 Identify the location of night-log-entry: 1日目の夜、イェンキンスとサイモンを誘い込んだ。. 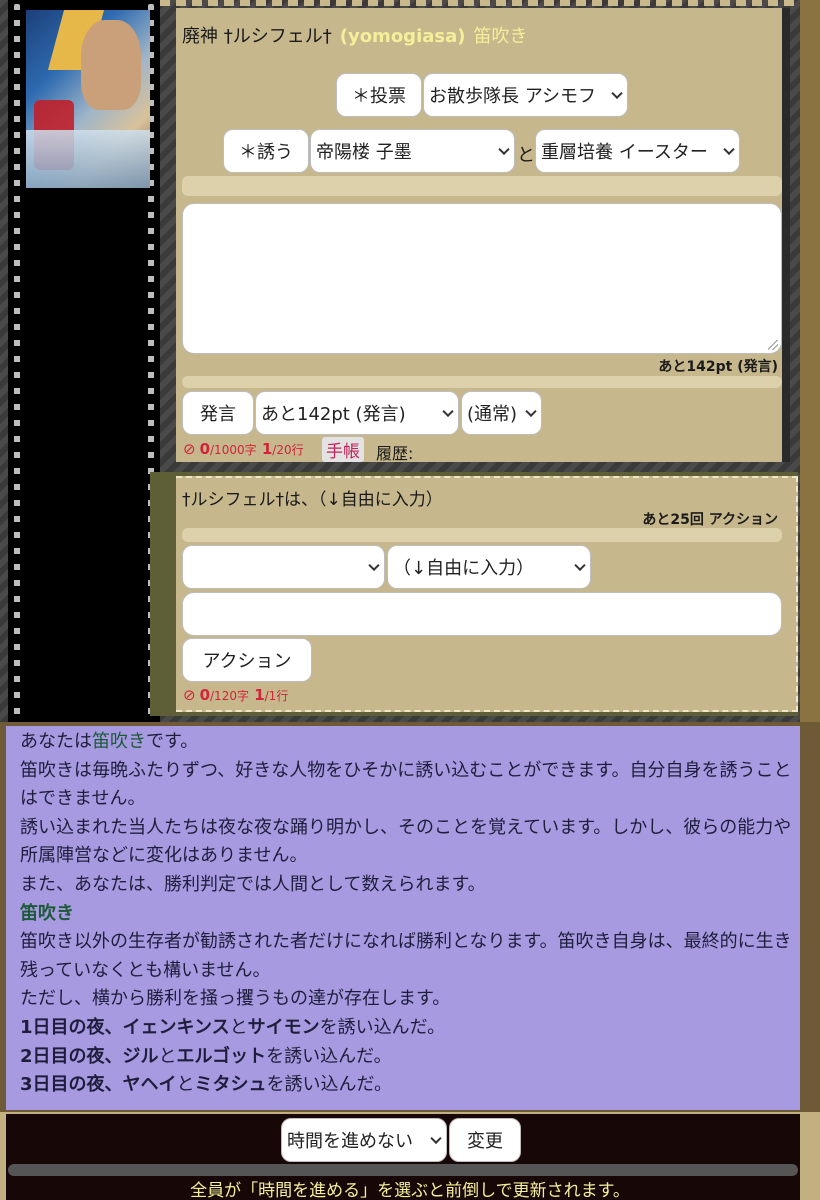
(233, 1027).